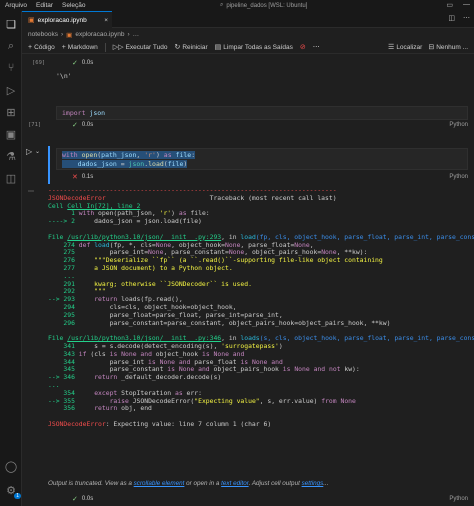 This screenshot has height=506, width=474. What do you see at coordinates (275, 483) in the screenshot?
I see `truncation-text: . Adjust cell output` at bounding box center [275, 483].